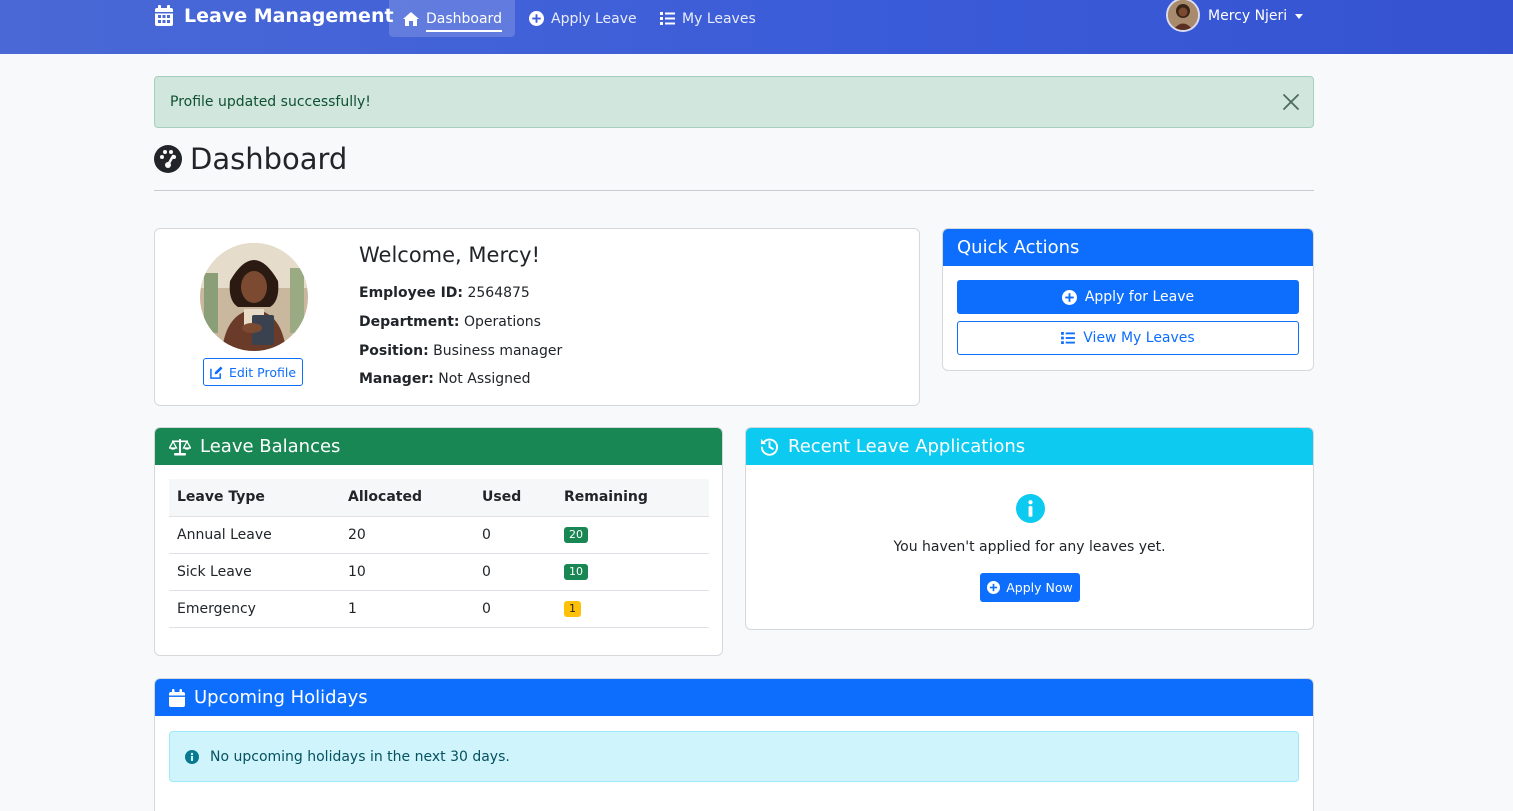 The image size is (1513, 811). Describe the element at coordinates (498, 293) in the screenshot. I see `employee-id-value: 2564875` at that location.